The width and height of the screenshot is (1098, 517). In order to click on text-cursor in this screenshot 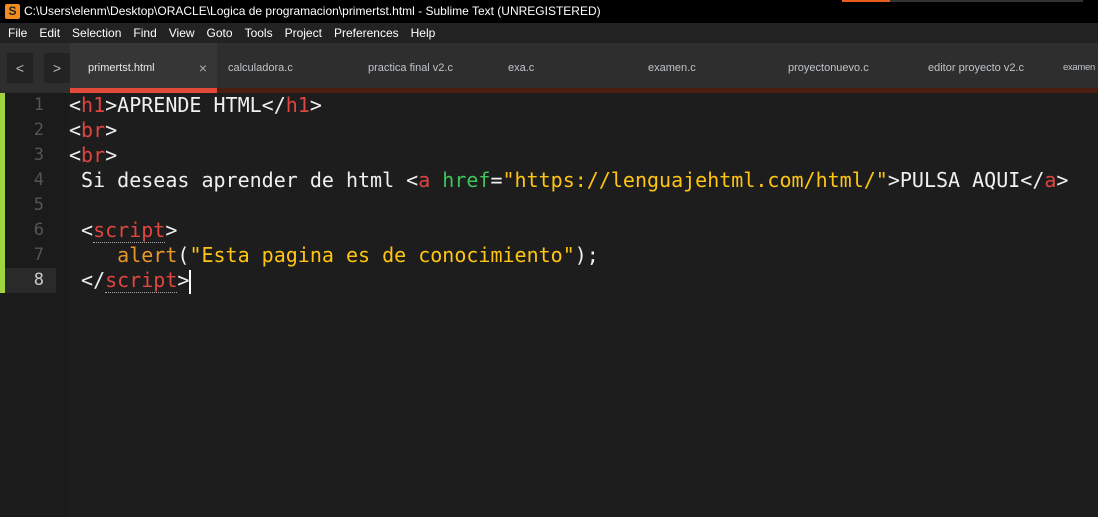, I will do `click(190, 281)`.